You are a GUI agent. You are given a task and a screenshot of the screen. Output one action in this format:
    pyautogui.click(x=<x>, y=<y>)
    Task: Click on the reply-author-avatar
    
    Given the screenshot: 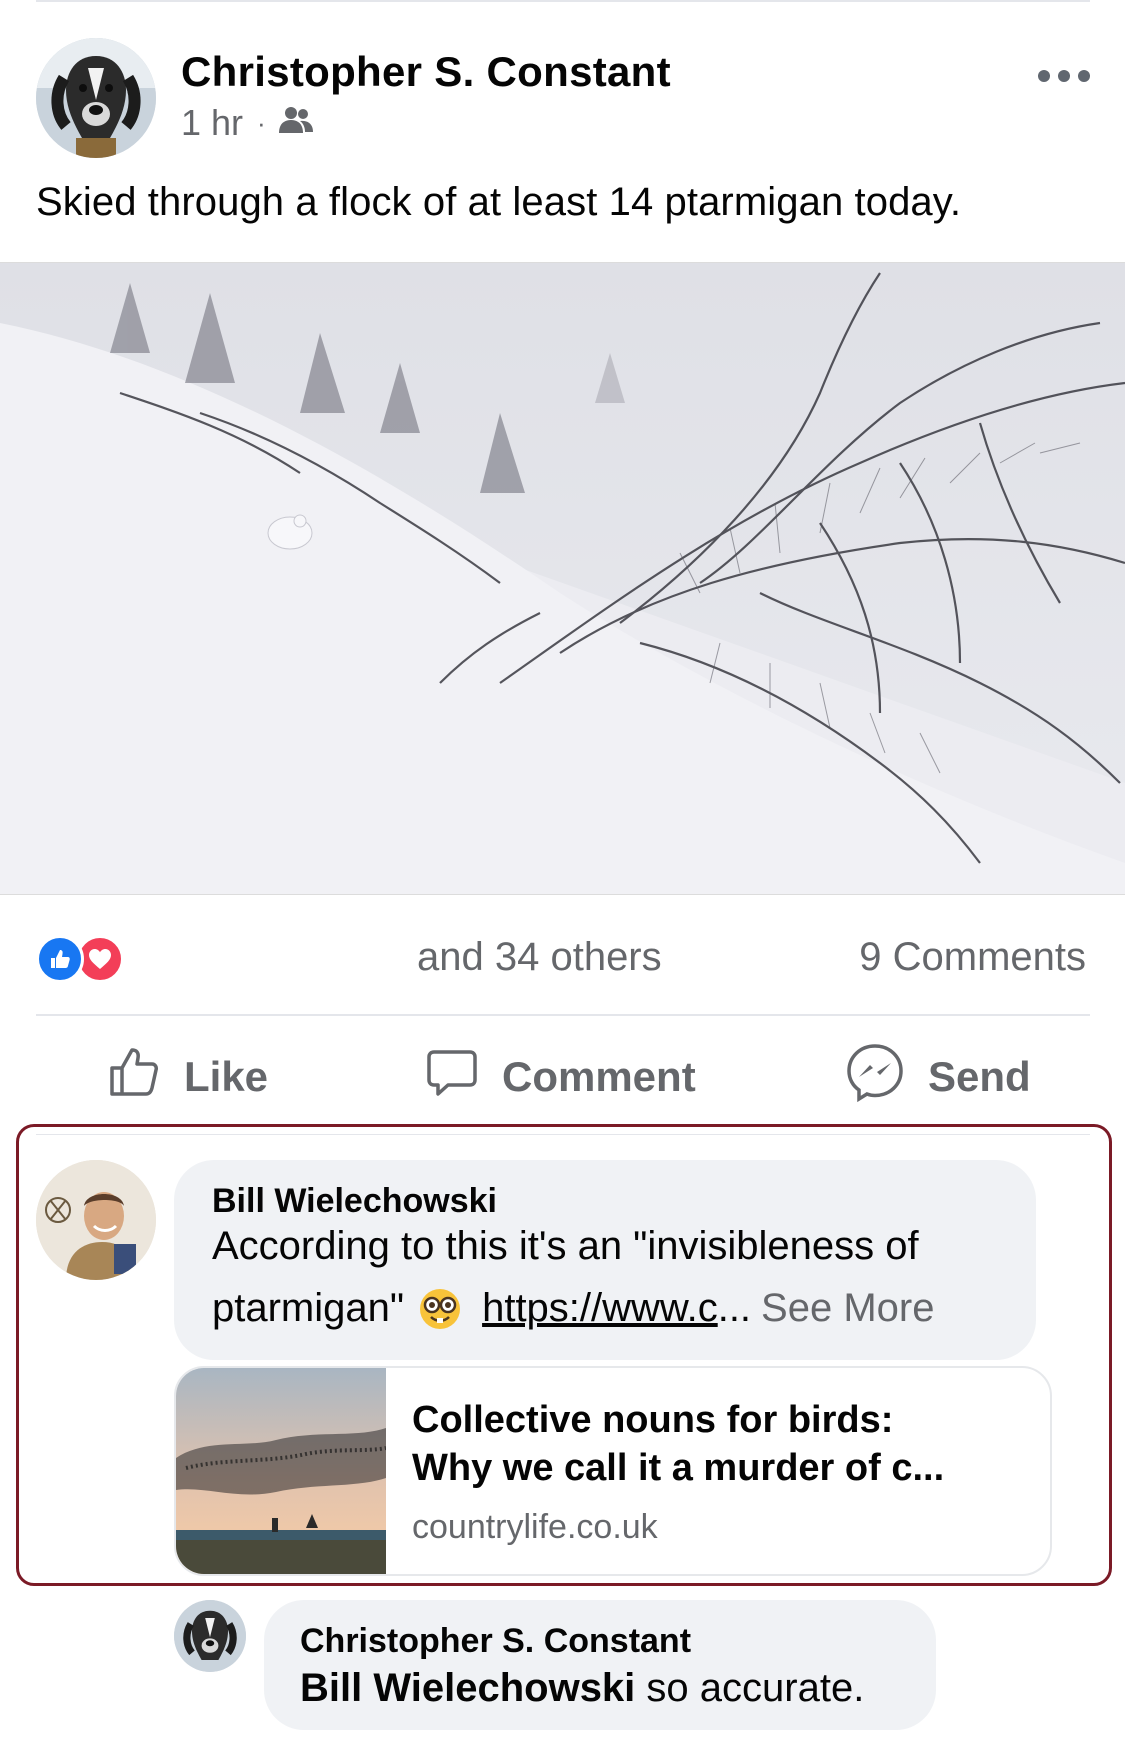 What is the action you would take?
    pyautogui.click(x=210, y=1636)
    